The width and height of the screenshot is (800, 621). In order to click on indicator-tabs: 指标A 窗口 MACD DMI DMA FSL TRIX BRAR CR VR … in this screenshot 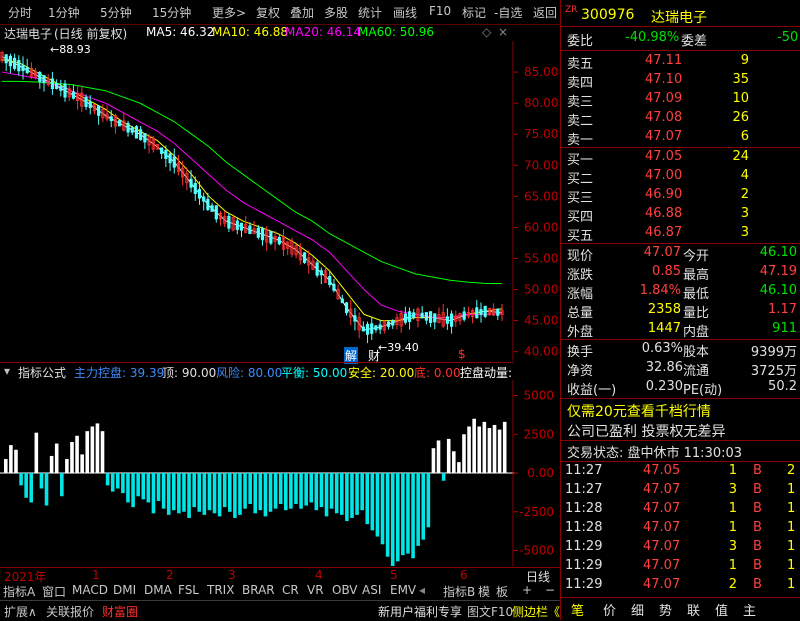, I will do `click(280, 591)`.